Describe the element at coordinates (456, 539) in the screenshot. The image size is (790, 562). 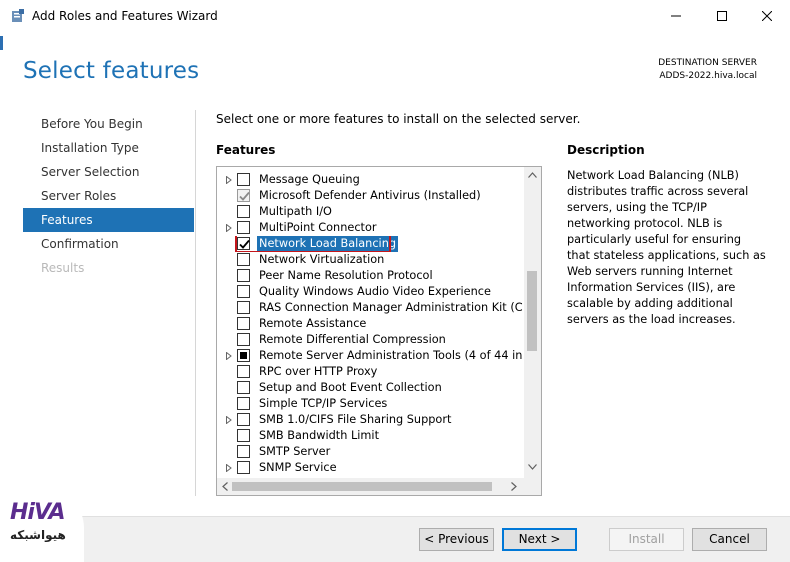
I see `previous-button: < Previous` at that location.